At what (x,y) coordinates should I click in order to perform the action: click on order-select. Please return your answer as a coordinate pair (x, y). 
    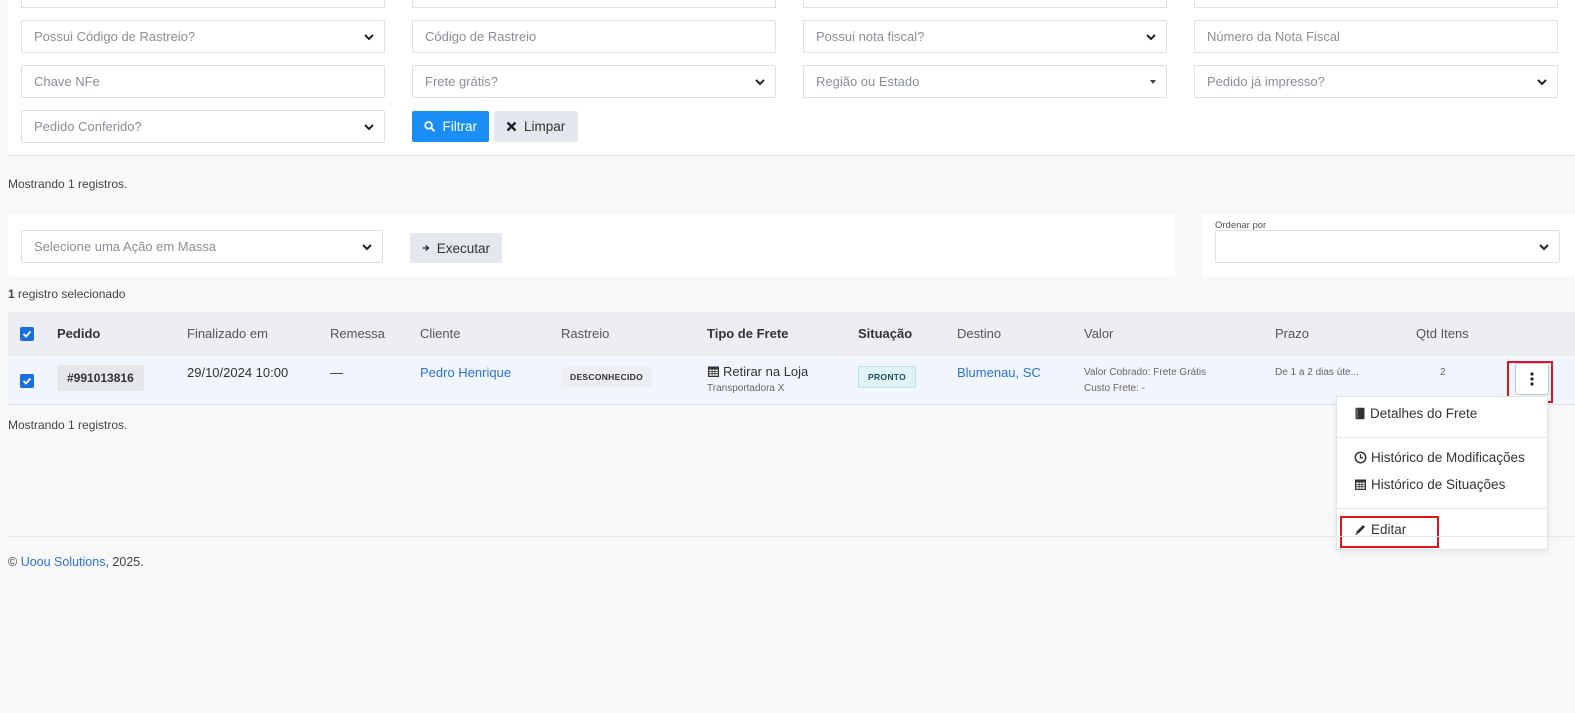
    Looking at the image, I should click on (1387, 246).